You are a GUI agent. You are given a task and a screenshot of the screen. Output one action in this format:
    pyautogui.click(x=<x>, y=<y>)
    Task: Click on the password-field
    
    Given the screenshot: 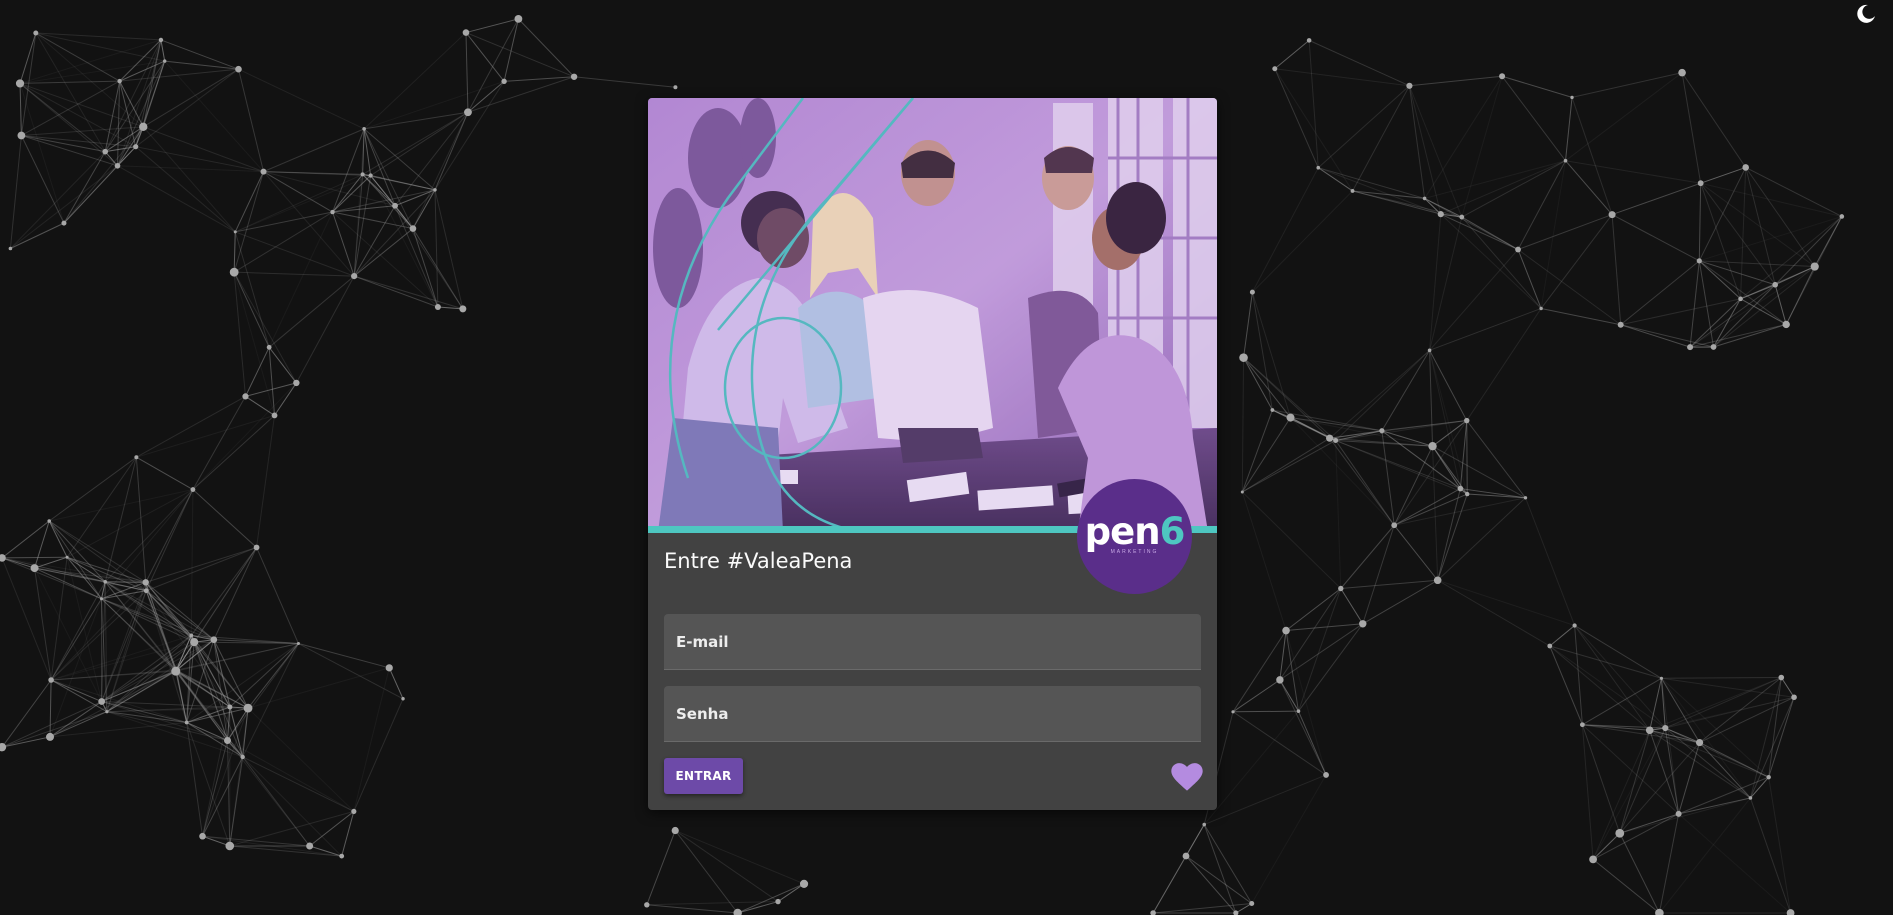 What is the action you would take?
    pyautogui.click(x=932, y=713)
    